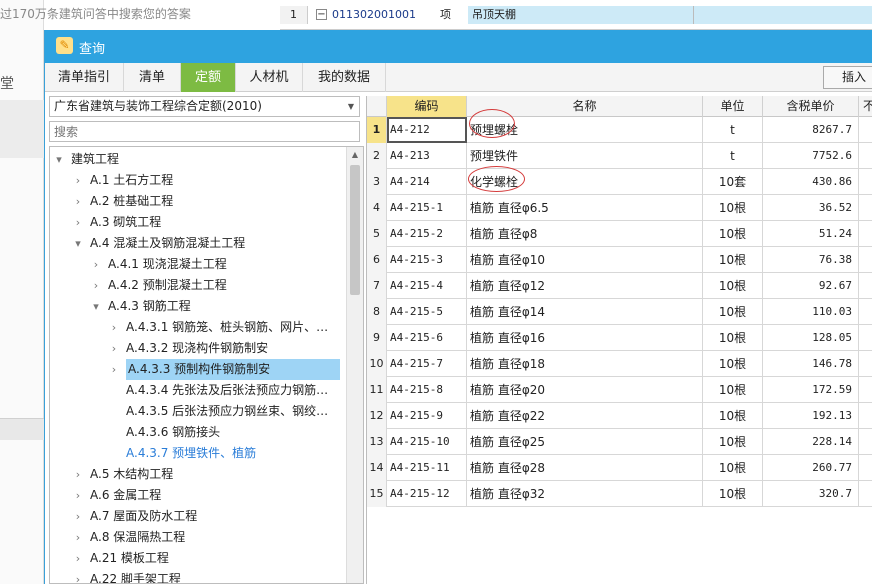  Describe the element at coordinates (619, 182) in the screenshot. I see `table-row: 3 A4-214 化学螺栓 10套 430.86` at that location.